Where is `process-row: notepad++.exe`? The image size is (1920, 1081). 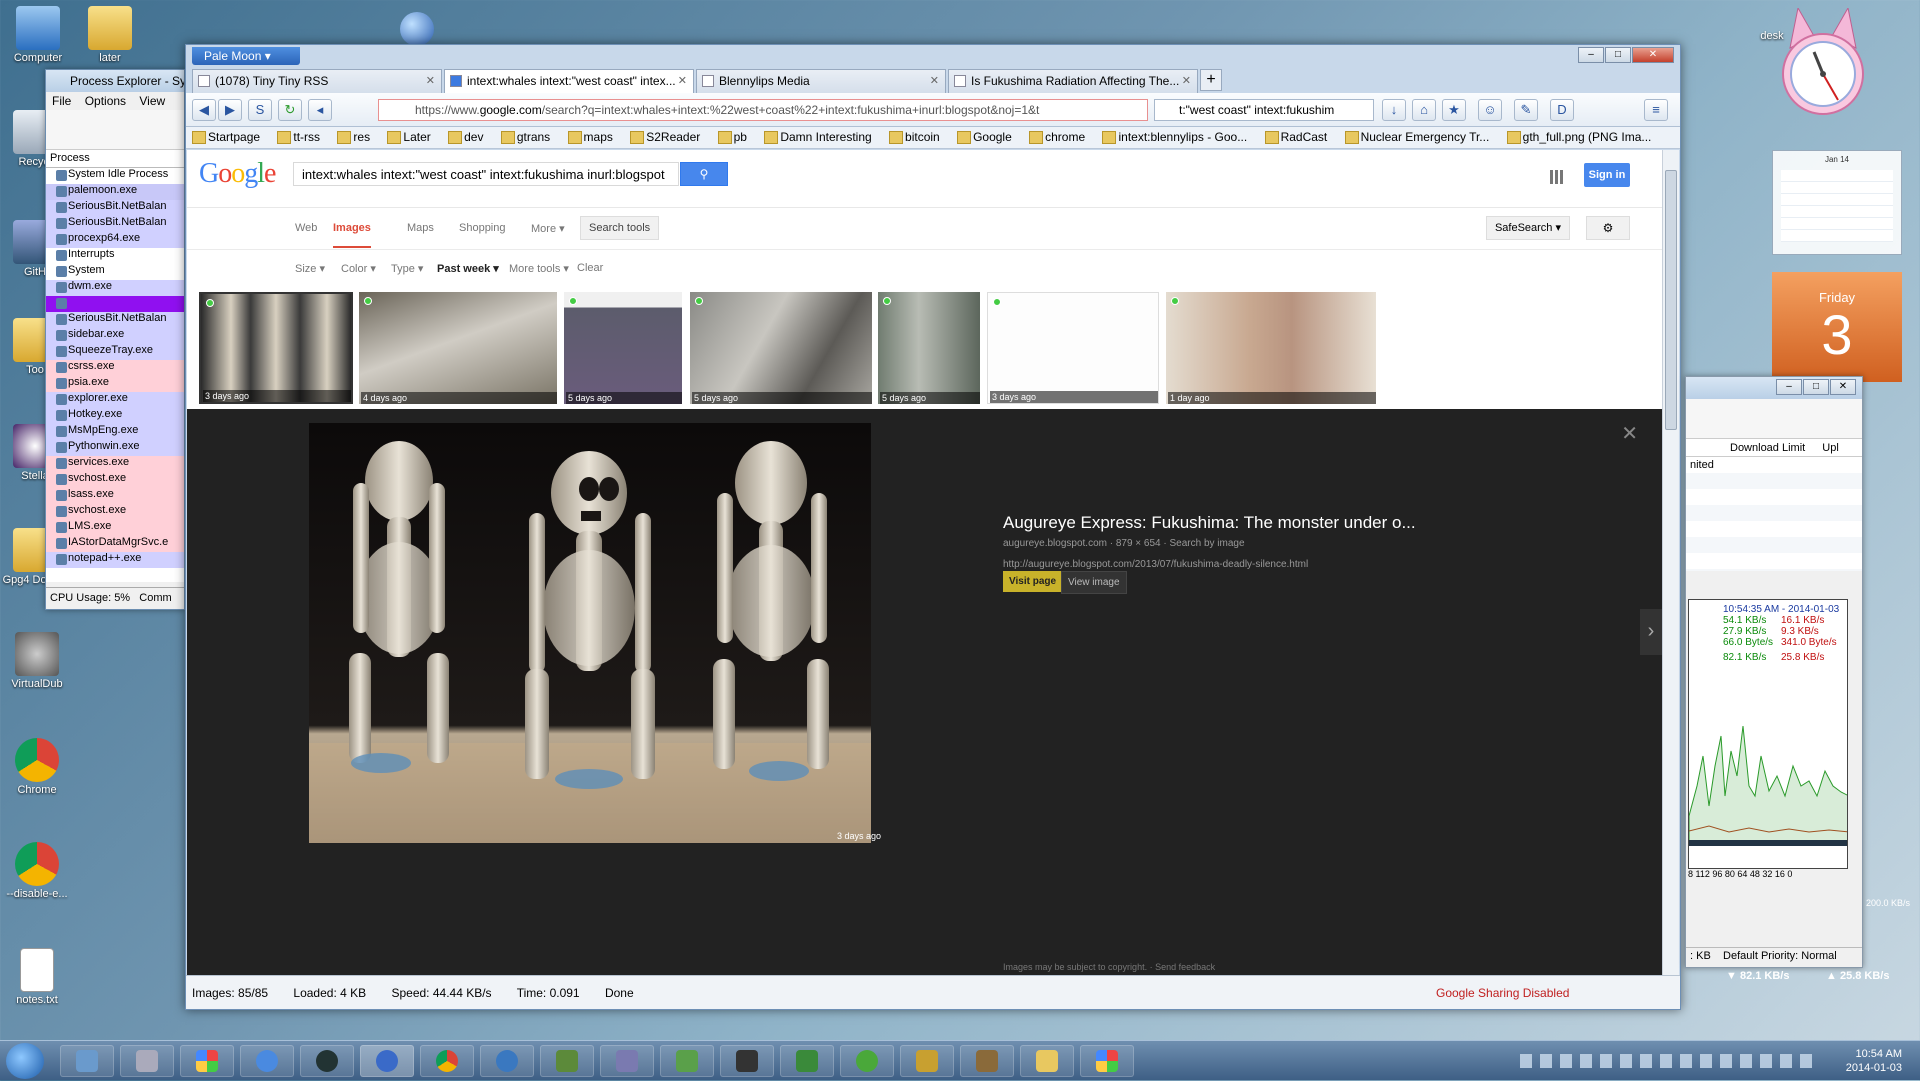 process-row: notepad++.exe is located at coordinates (115, 560).